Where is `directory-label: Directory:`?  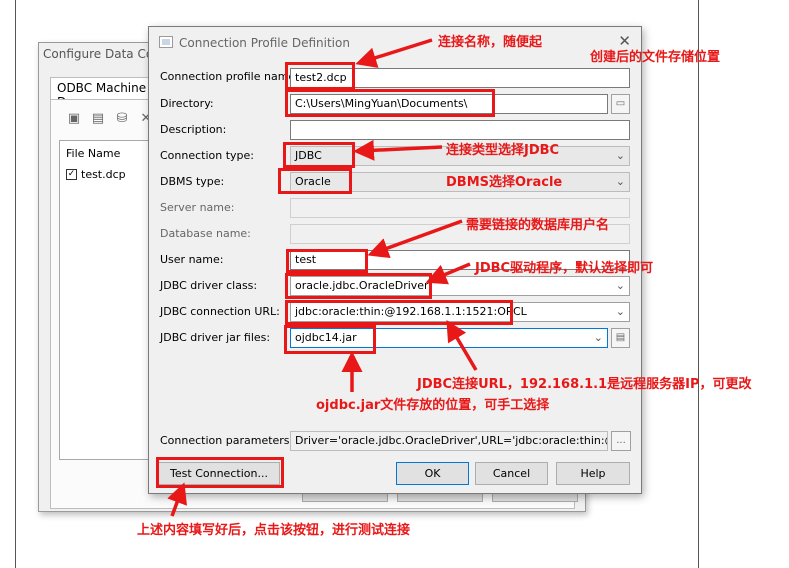 directory-label: Directory: is located at coordinates (187, 103).